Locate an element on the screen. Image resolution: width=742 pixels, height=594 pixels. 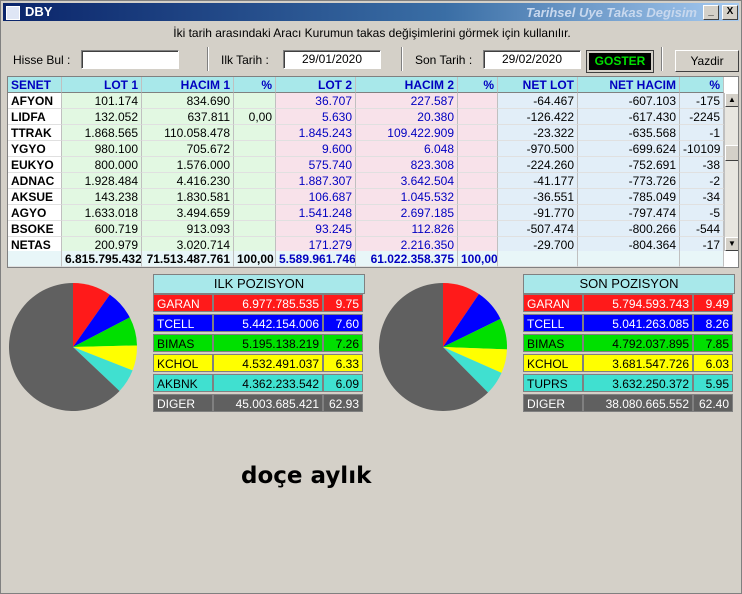
separator is located at coordinates (402, 59).